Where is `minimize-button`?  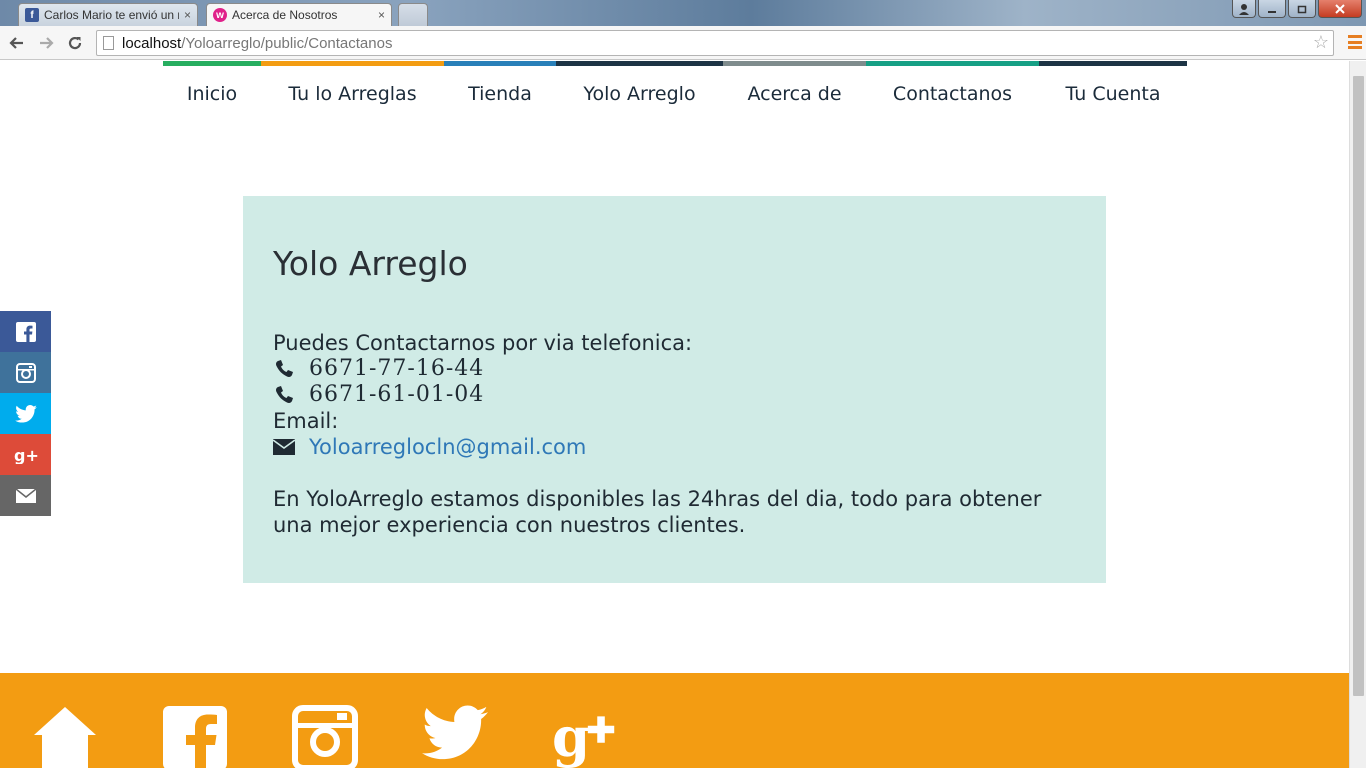 minimize-button is located at coordinates (1272, 9).